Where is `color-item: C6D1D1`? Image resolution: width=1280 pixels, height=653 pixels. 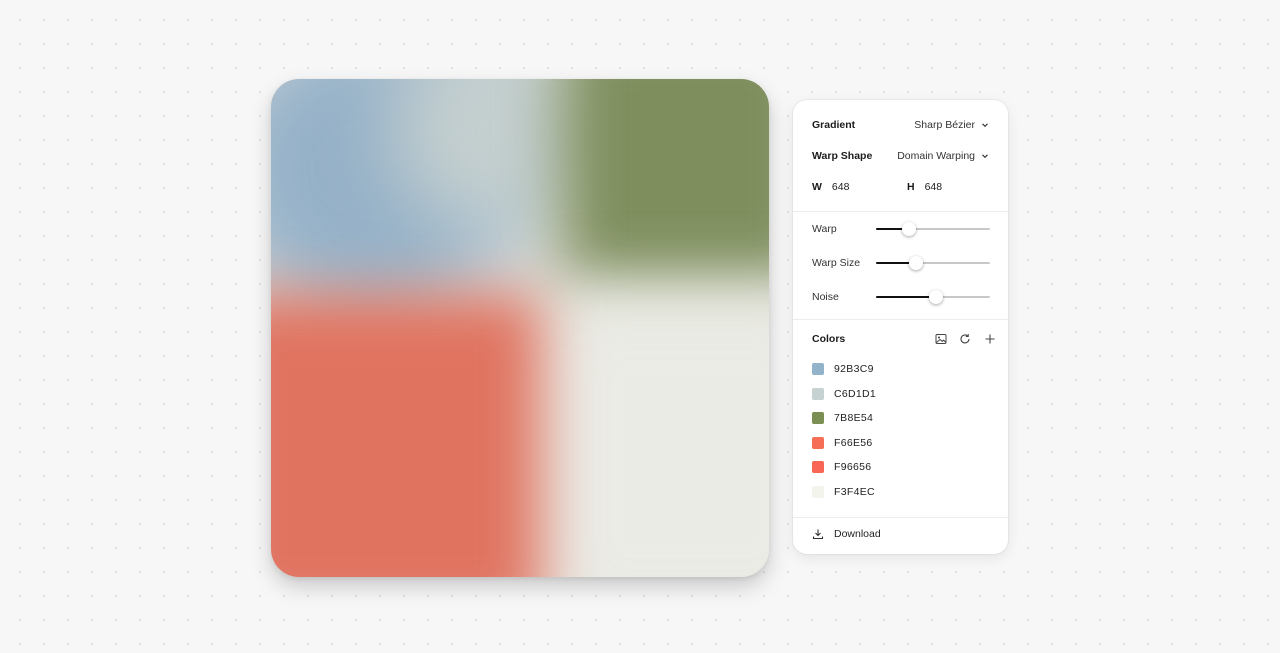 color-item: C6D1D1 is located at coordinates (844, 394).